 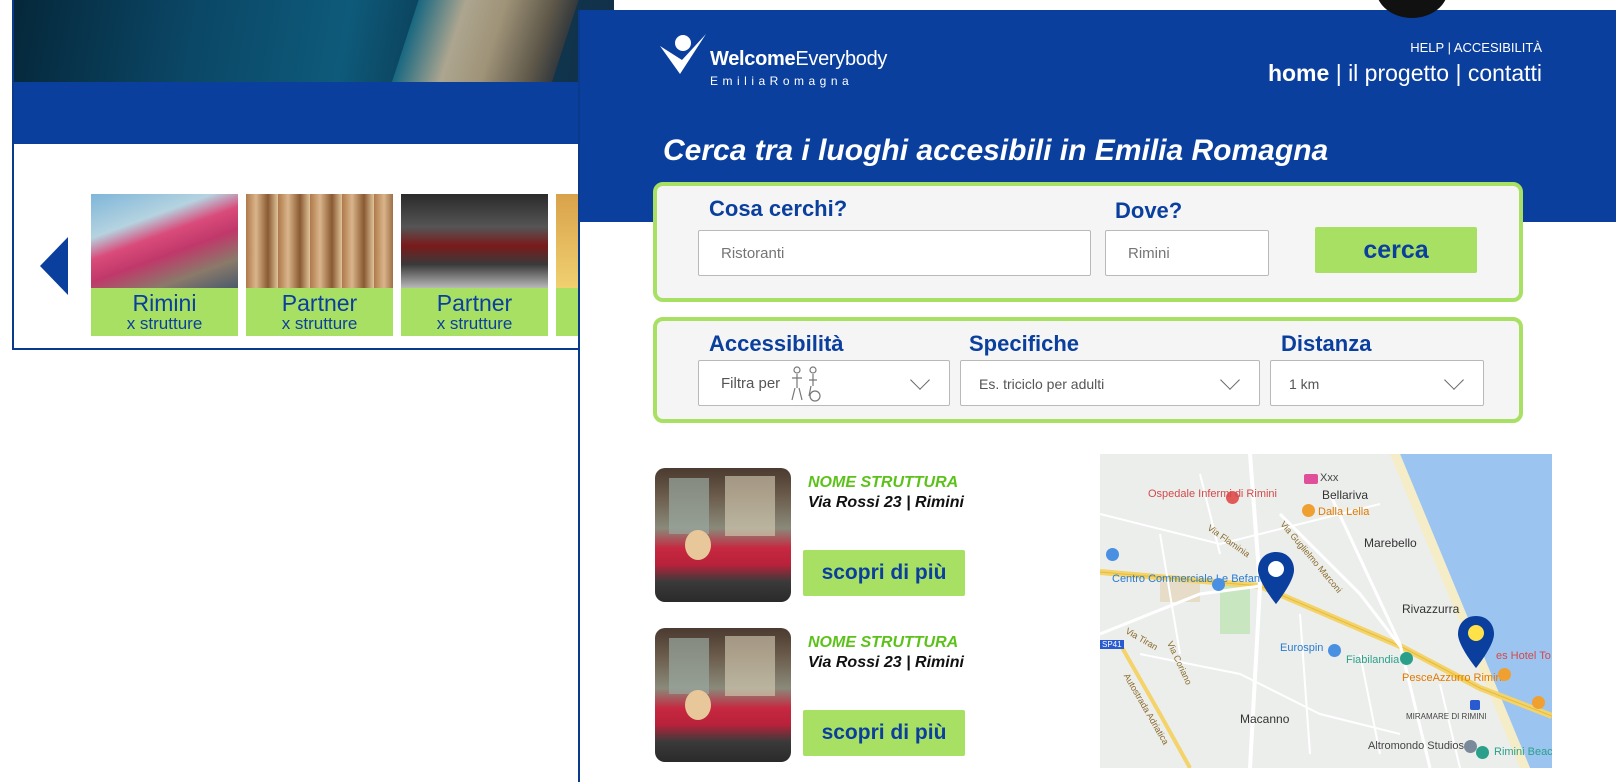 I want to click on card-title: Rimini, so click(x=164, y=303).